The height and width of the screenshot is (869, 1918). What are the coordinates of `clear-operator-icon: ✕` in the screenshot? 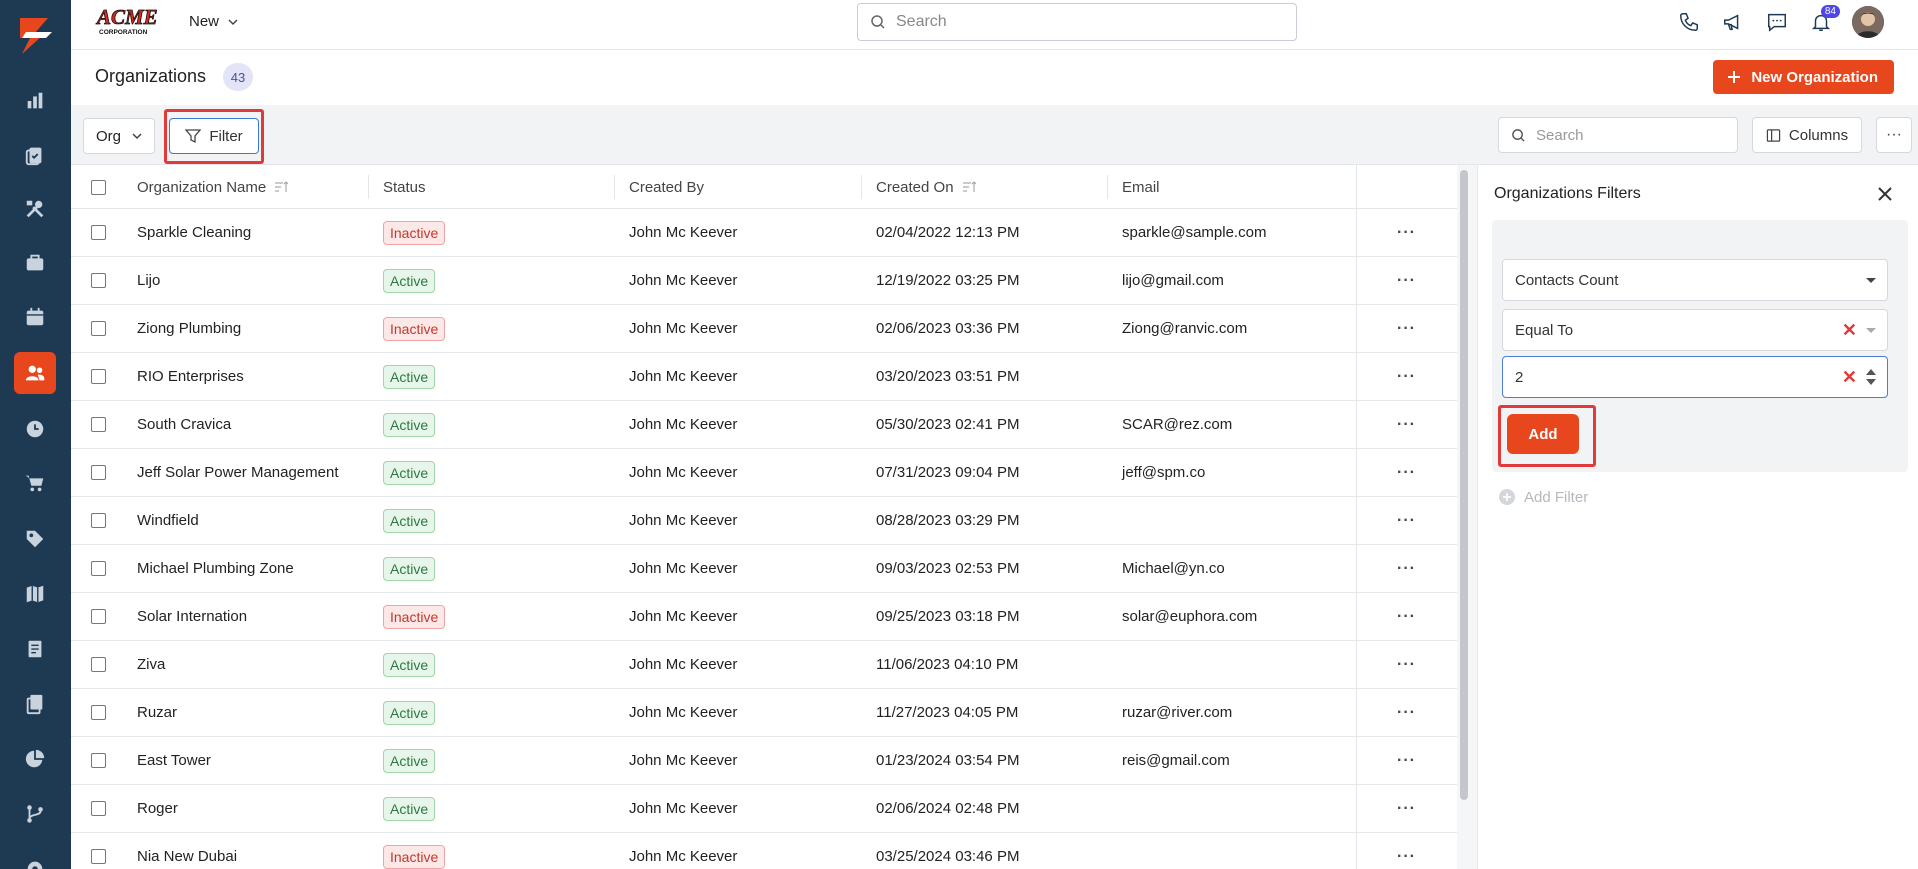 It's located at (1849, 330).